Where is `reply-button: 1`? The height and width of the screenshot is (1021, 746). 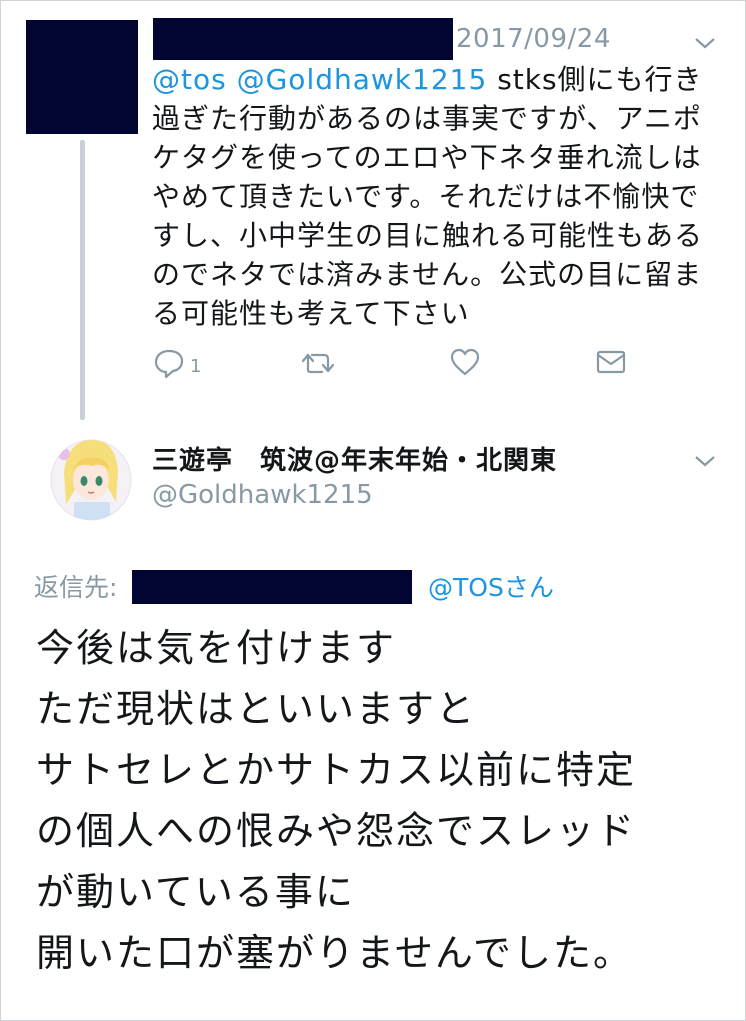
reply-button: 1 is located at coordinates (176, 363).